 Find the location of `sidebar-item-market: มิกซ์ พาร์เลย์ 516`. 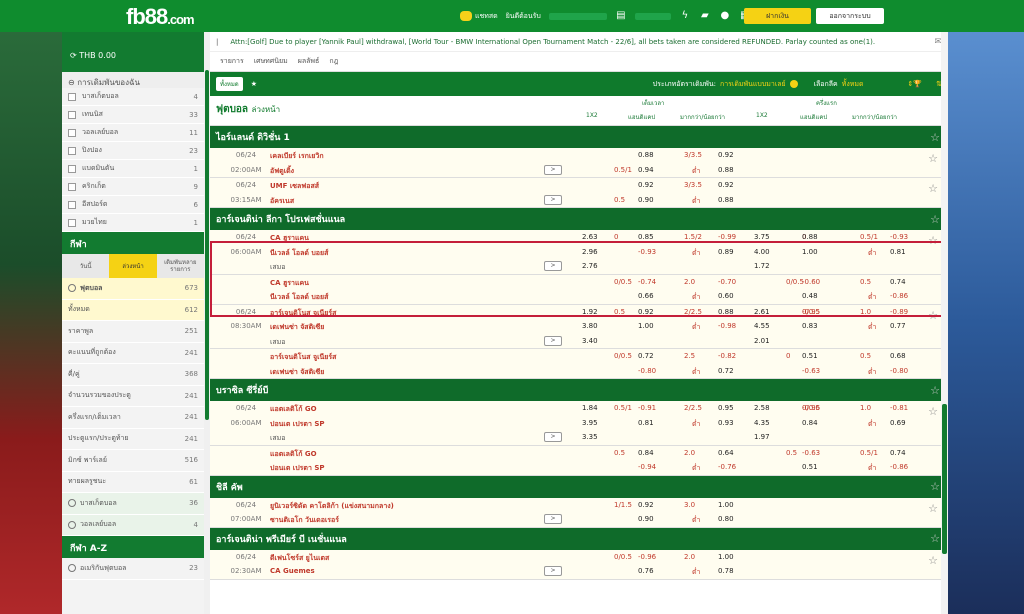

sidebar-item-market: มิกซ์ พาร์เลย์ 516 is located at coordinates (133, 461).